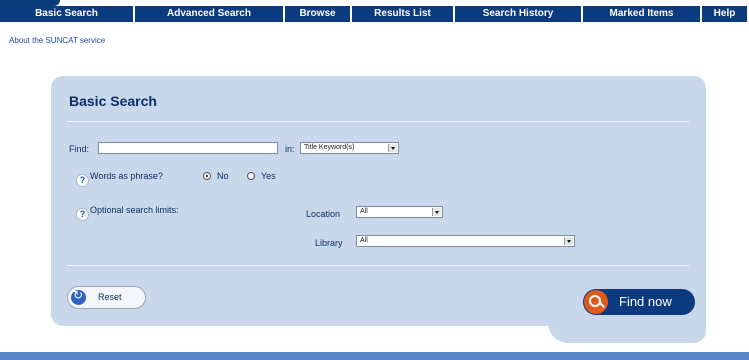  Describe the element at coordinates (57, 40) in the screenshot. I see `about-suncat-link: About the SUNCAT service` at that location.